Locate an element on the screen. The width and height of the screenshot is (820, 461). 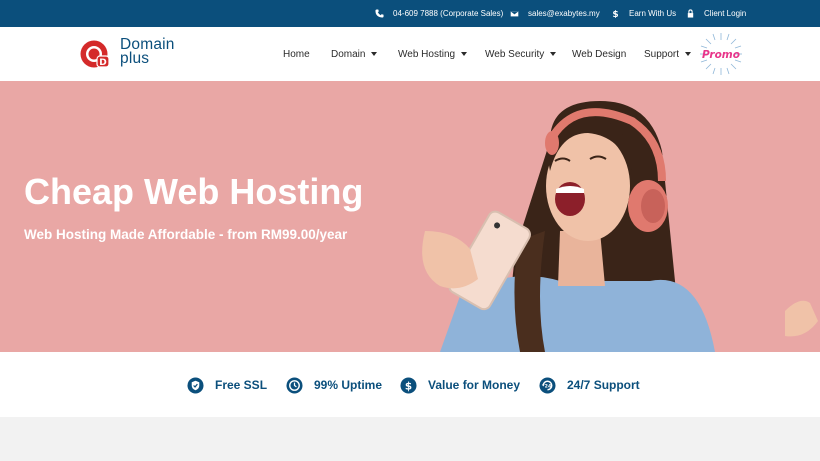
phone-link: 04-609 7888 (Corporate Sales) is located at coordinates (439, 13).